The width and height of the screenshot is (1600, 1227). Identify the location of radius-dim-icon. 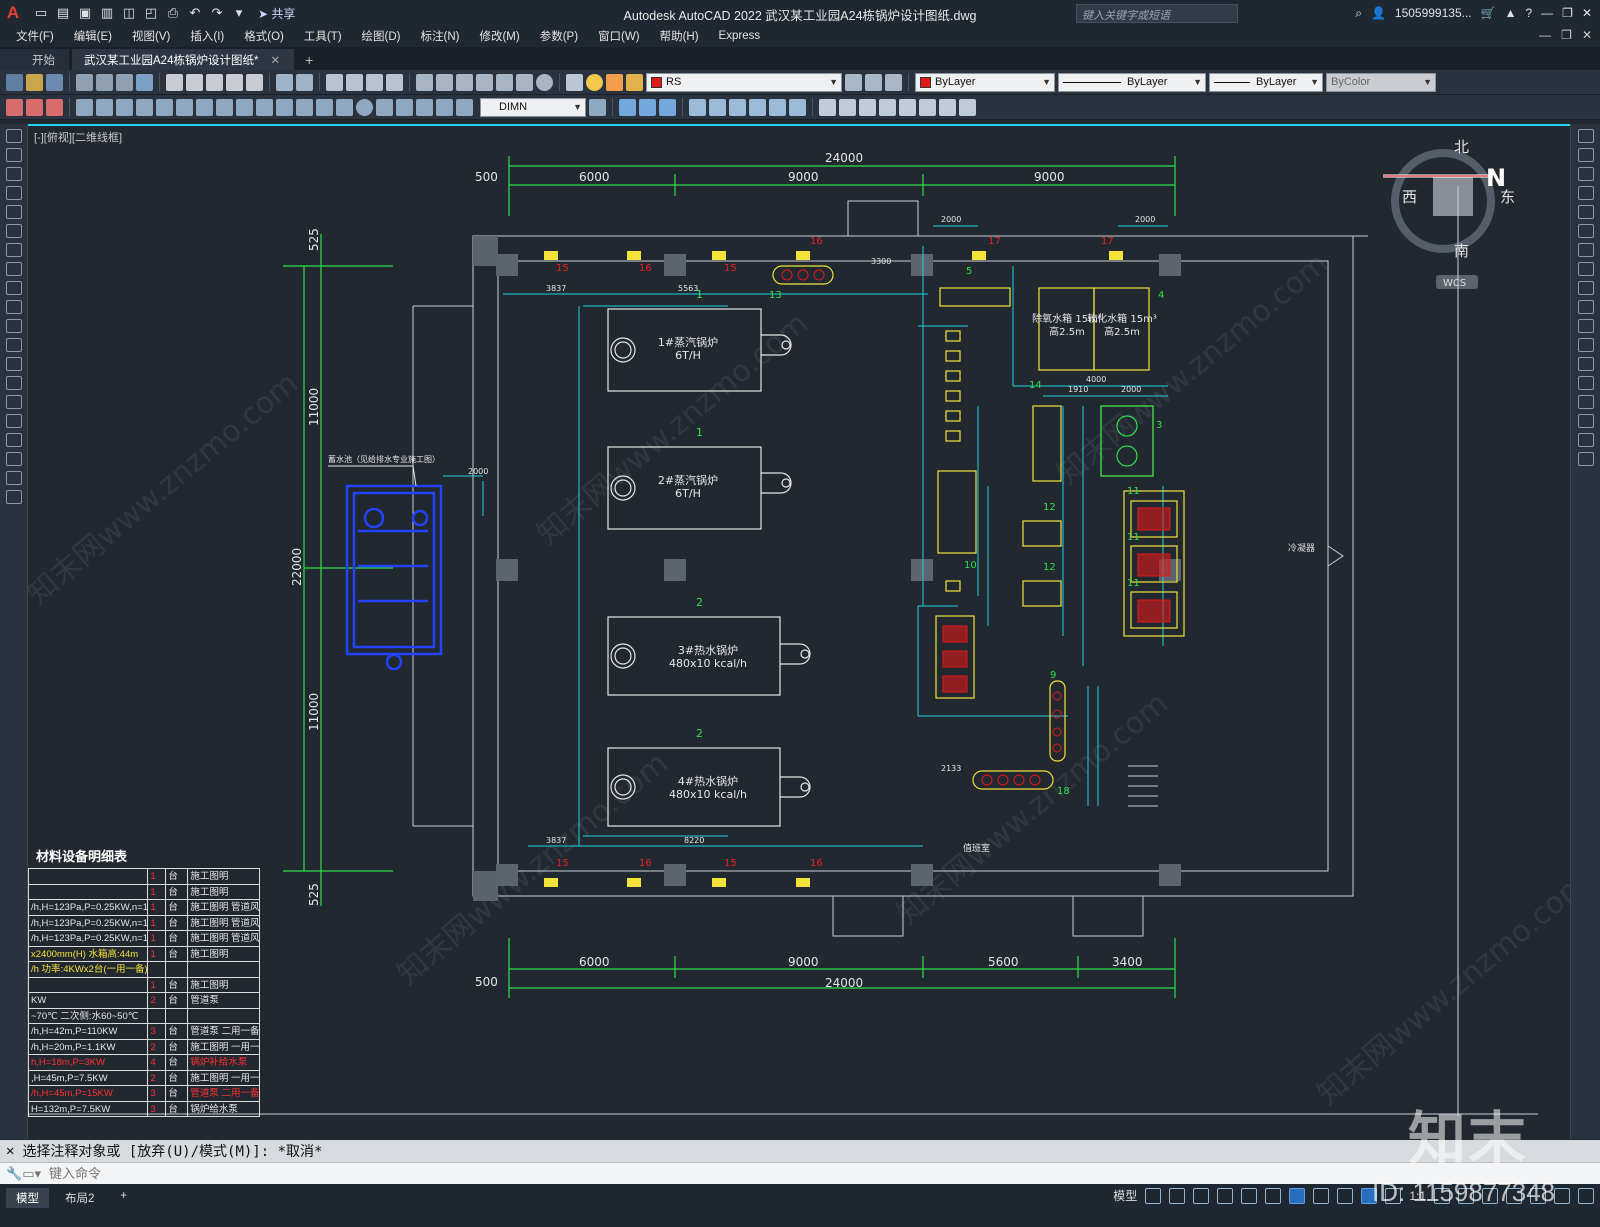
(164, 107).